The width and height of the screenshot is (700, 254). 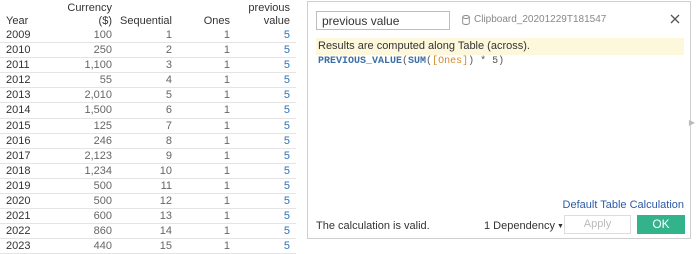 What do you see at coordinates (216, 21) in the screenshot?
I see `header-ones: Ones` at bounding box center [216, 21].